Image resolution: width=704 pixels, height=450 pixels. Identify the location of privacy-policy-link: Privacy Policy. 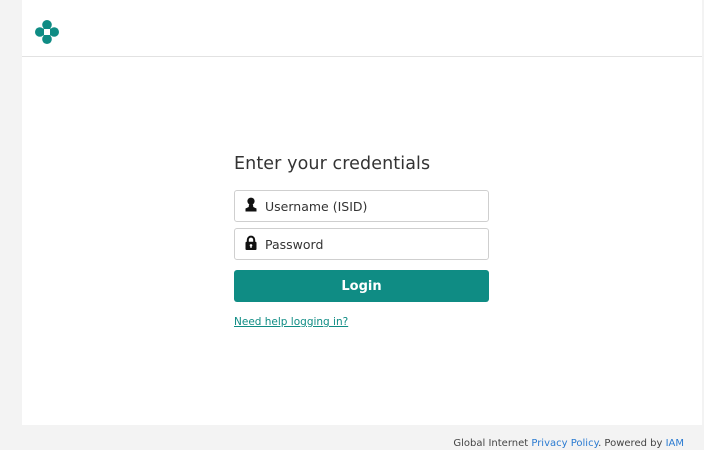
(564, 443).